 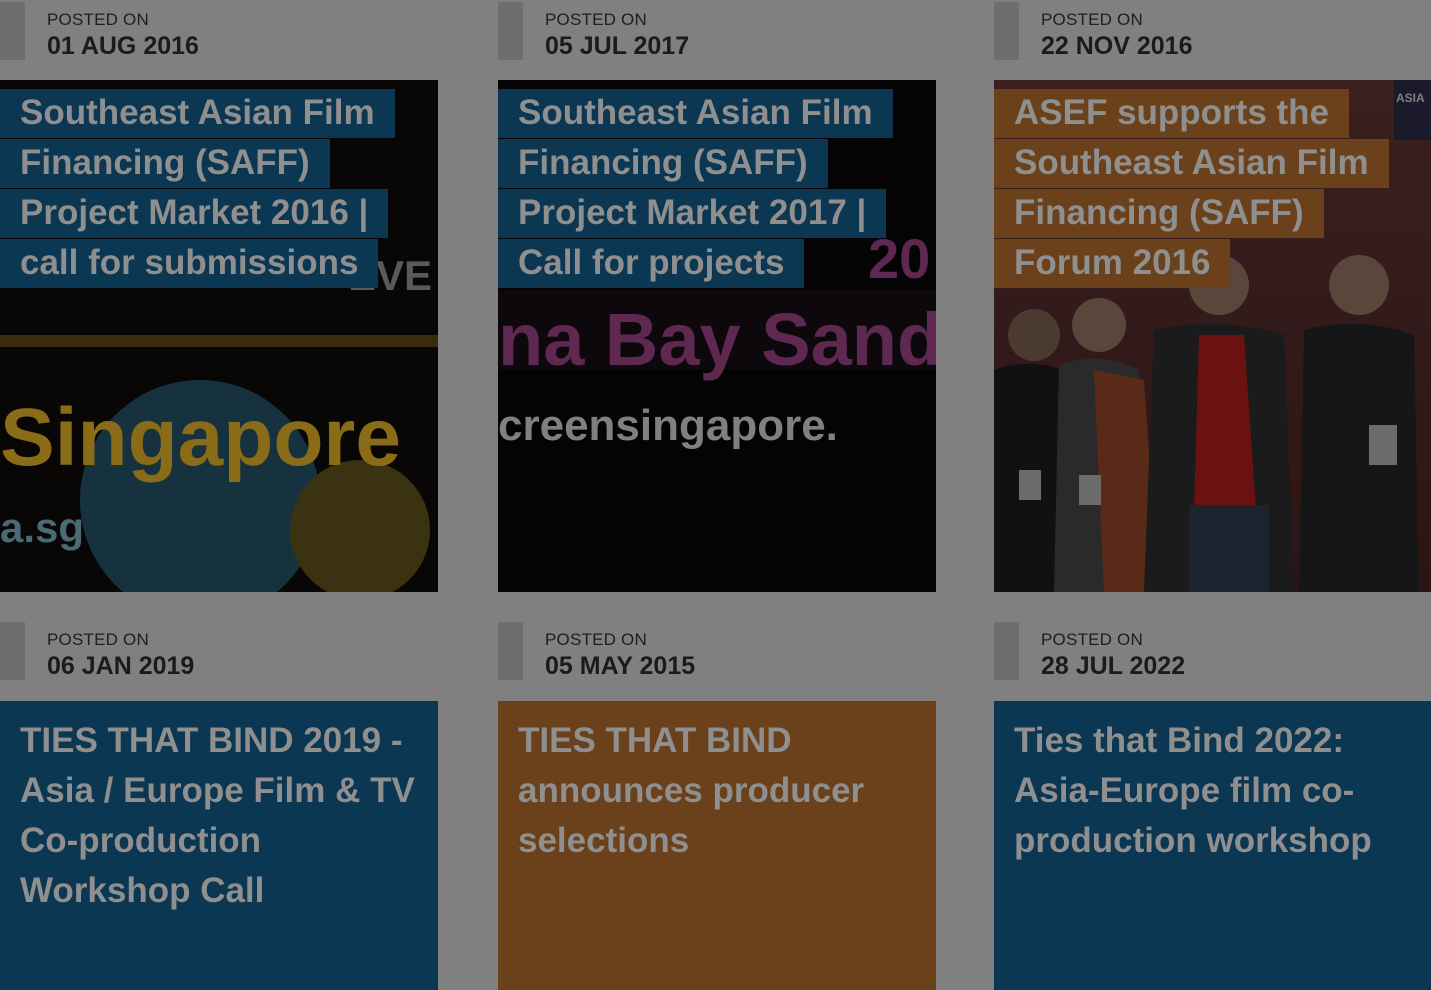 What do you see at coordinates (1212, 40) in the screenshot?
I see `post-meta: POSTED ON 22 NOV 2016` at bounding box center [1212, 40].